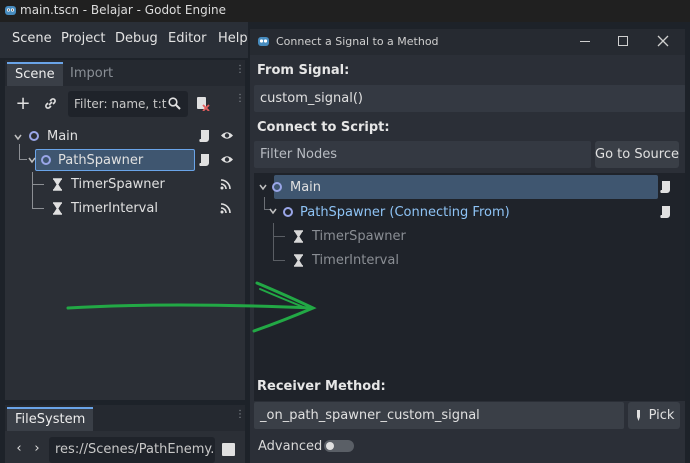 Image resolution: width=690 pixels, height=463 pixels. What do you see at coordinates (240, 102) in the screenshot?
I see `scene-dock-kebab-icon: ⋮` at bounding box center [240, 102].